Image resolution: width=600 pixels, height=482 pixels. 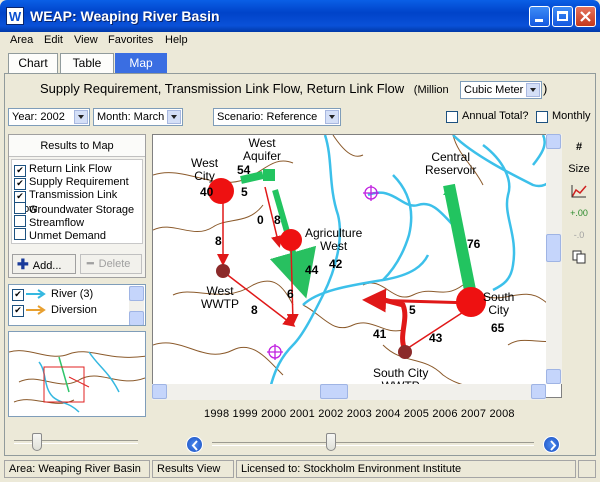 What do you see at coordinates (579, 191) in the screenshot?
I see `chart-icon` at bounding box center [579, 191].